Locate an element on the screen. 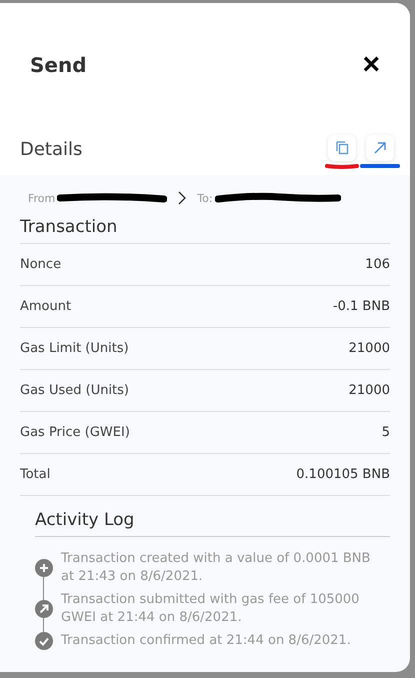 This screenshot has height=678, width=415. arrow-icon is located at coordinates (380, 148).